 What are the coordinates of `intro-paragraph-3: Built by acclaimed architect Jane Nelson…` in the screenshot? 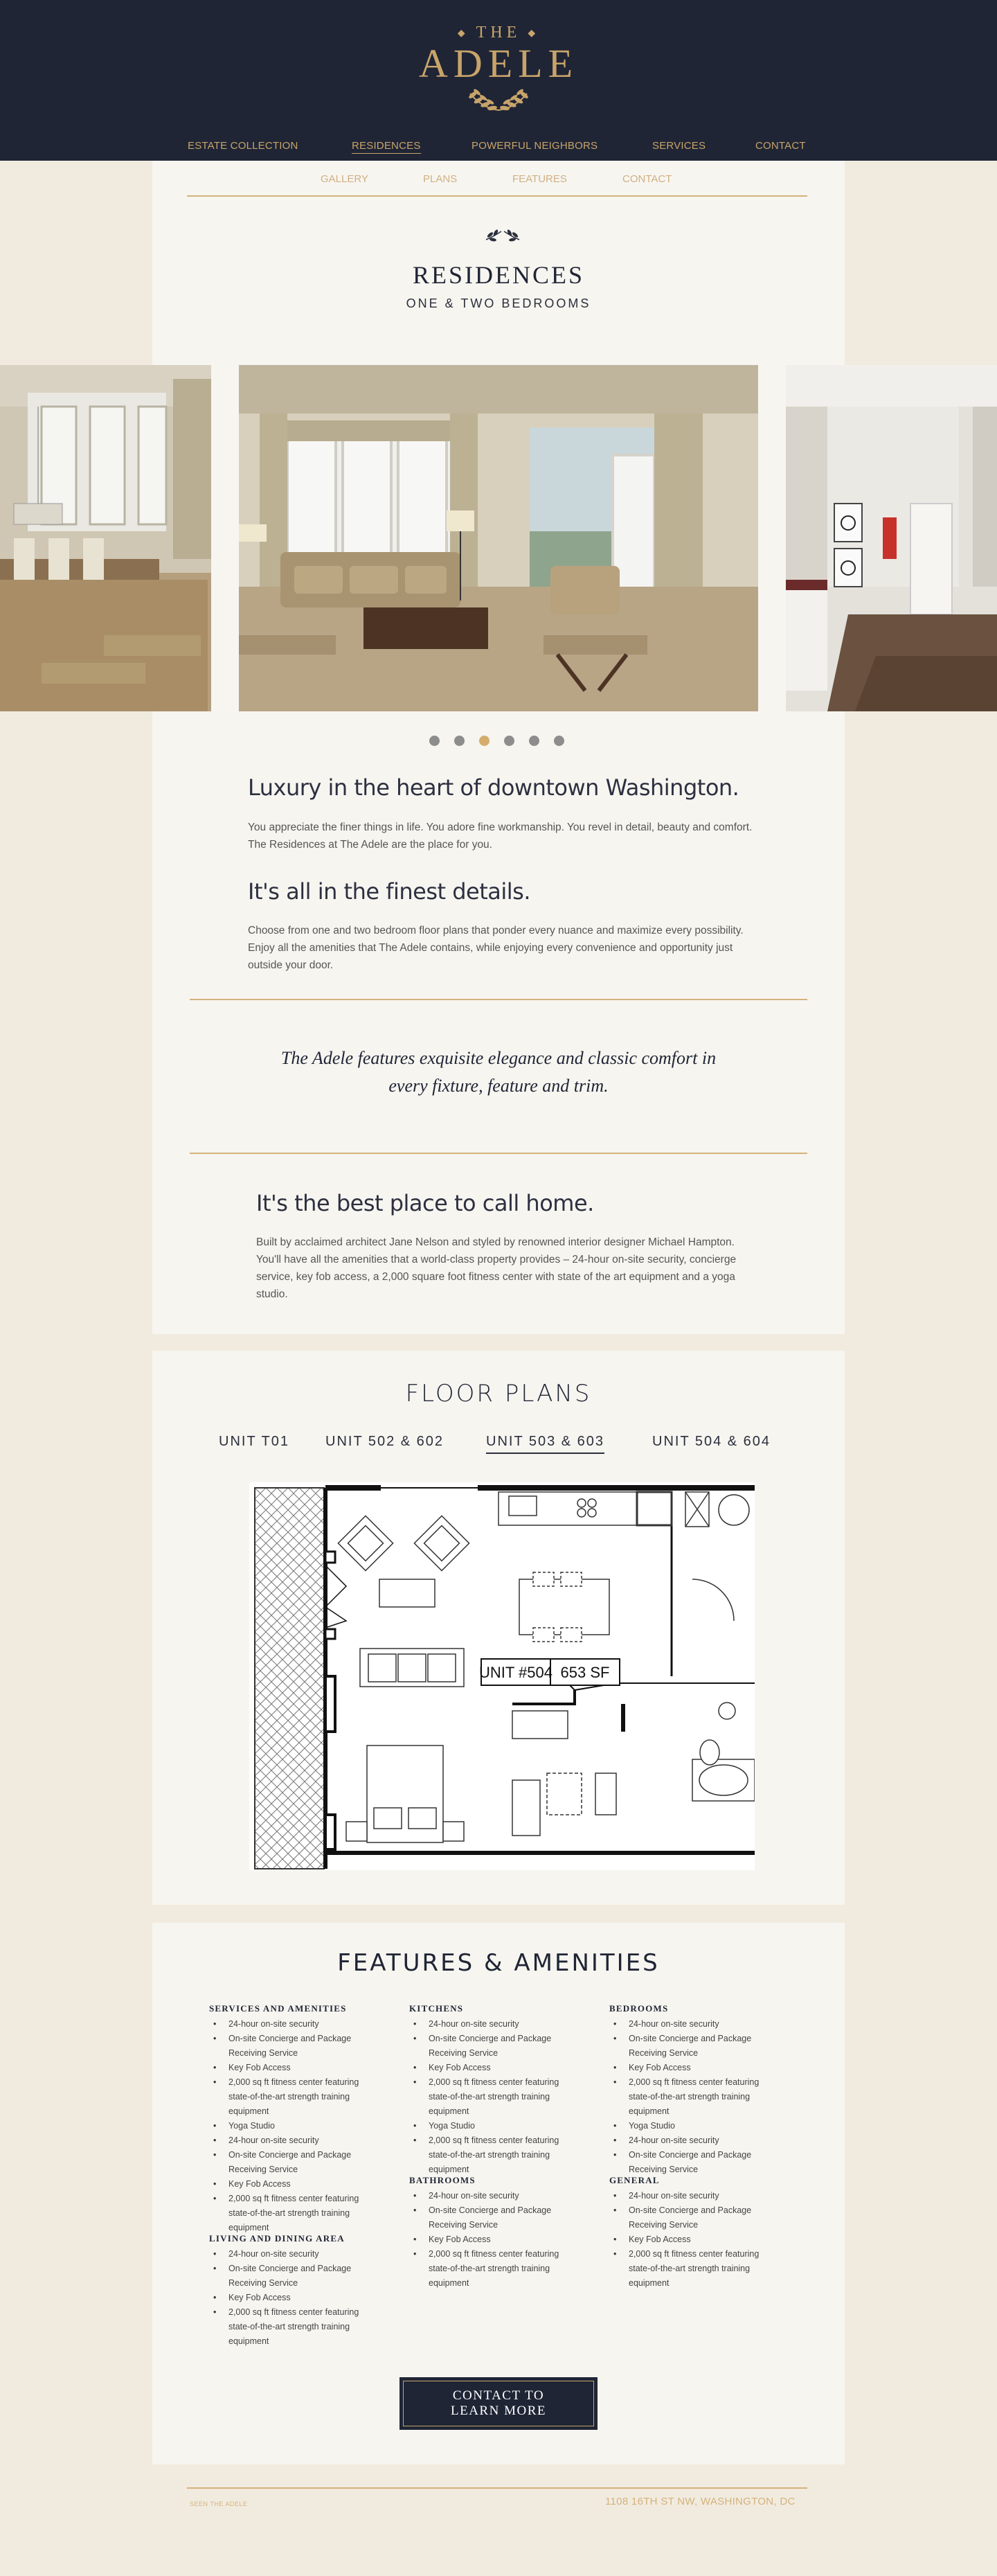 It's located at (496, 1268).